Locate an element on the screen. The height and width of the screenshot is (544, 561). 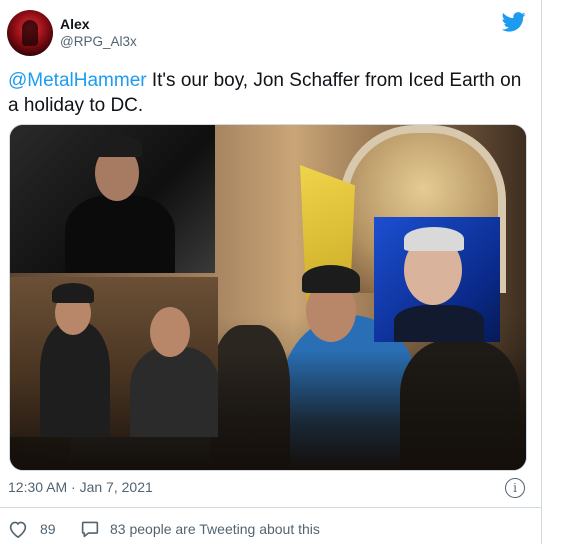
author-name: Alex is located at coordinates (75, 24).